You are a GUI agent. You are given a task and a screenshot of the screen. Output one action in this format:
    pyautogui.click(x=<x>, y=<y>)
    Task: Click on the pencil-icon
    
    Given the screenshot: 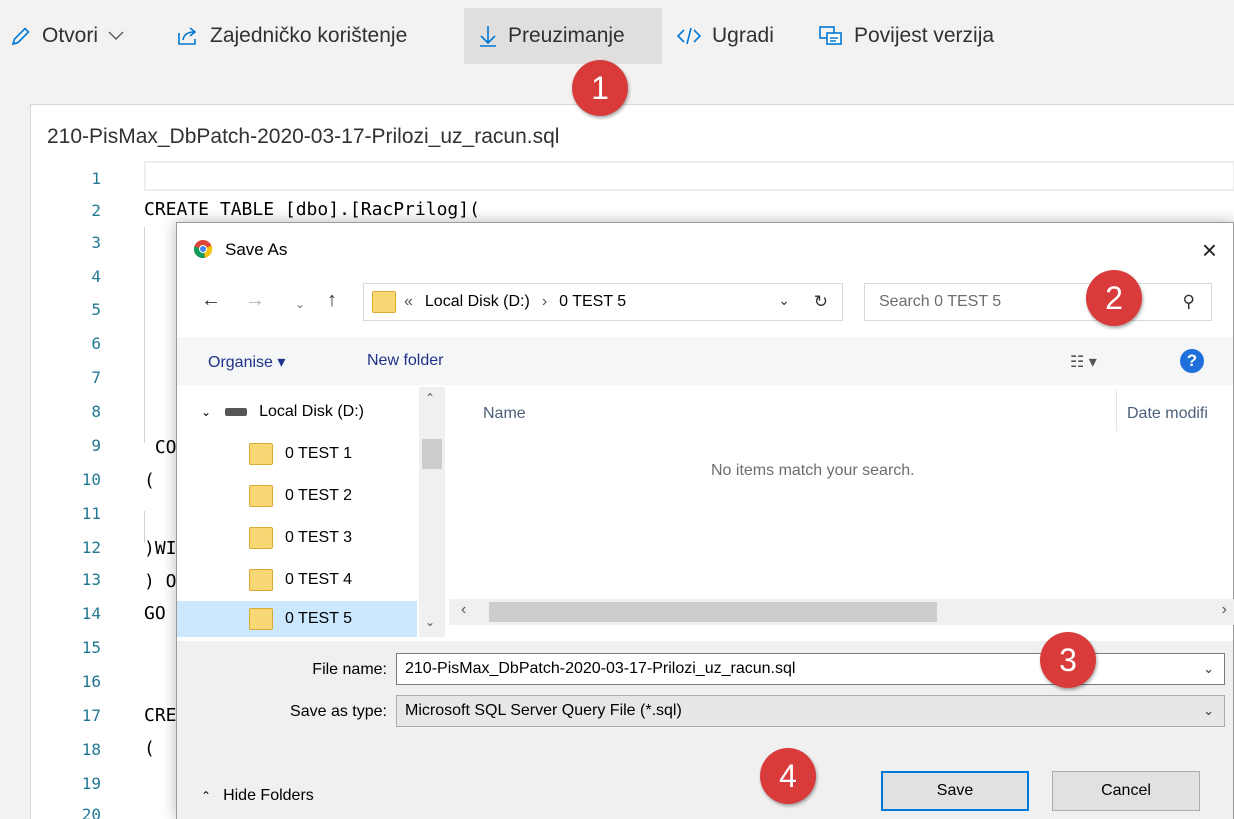 What is the action you would take?
    pyautogui.click(x=21, y=36)
    